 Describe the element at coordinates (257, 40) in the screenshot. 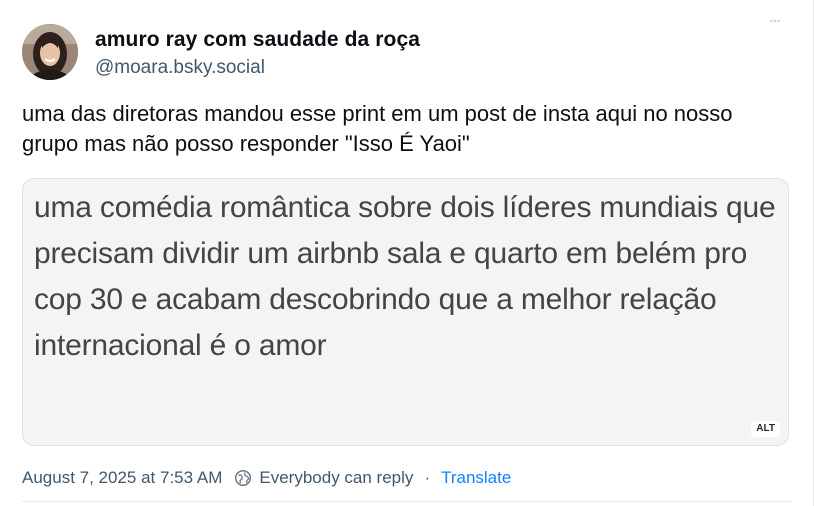

I see `author-display-name: amuro ray com saudade da roça` at that location.